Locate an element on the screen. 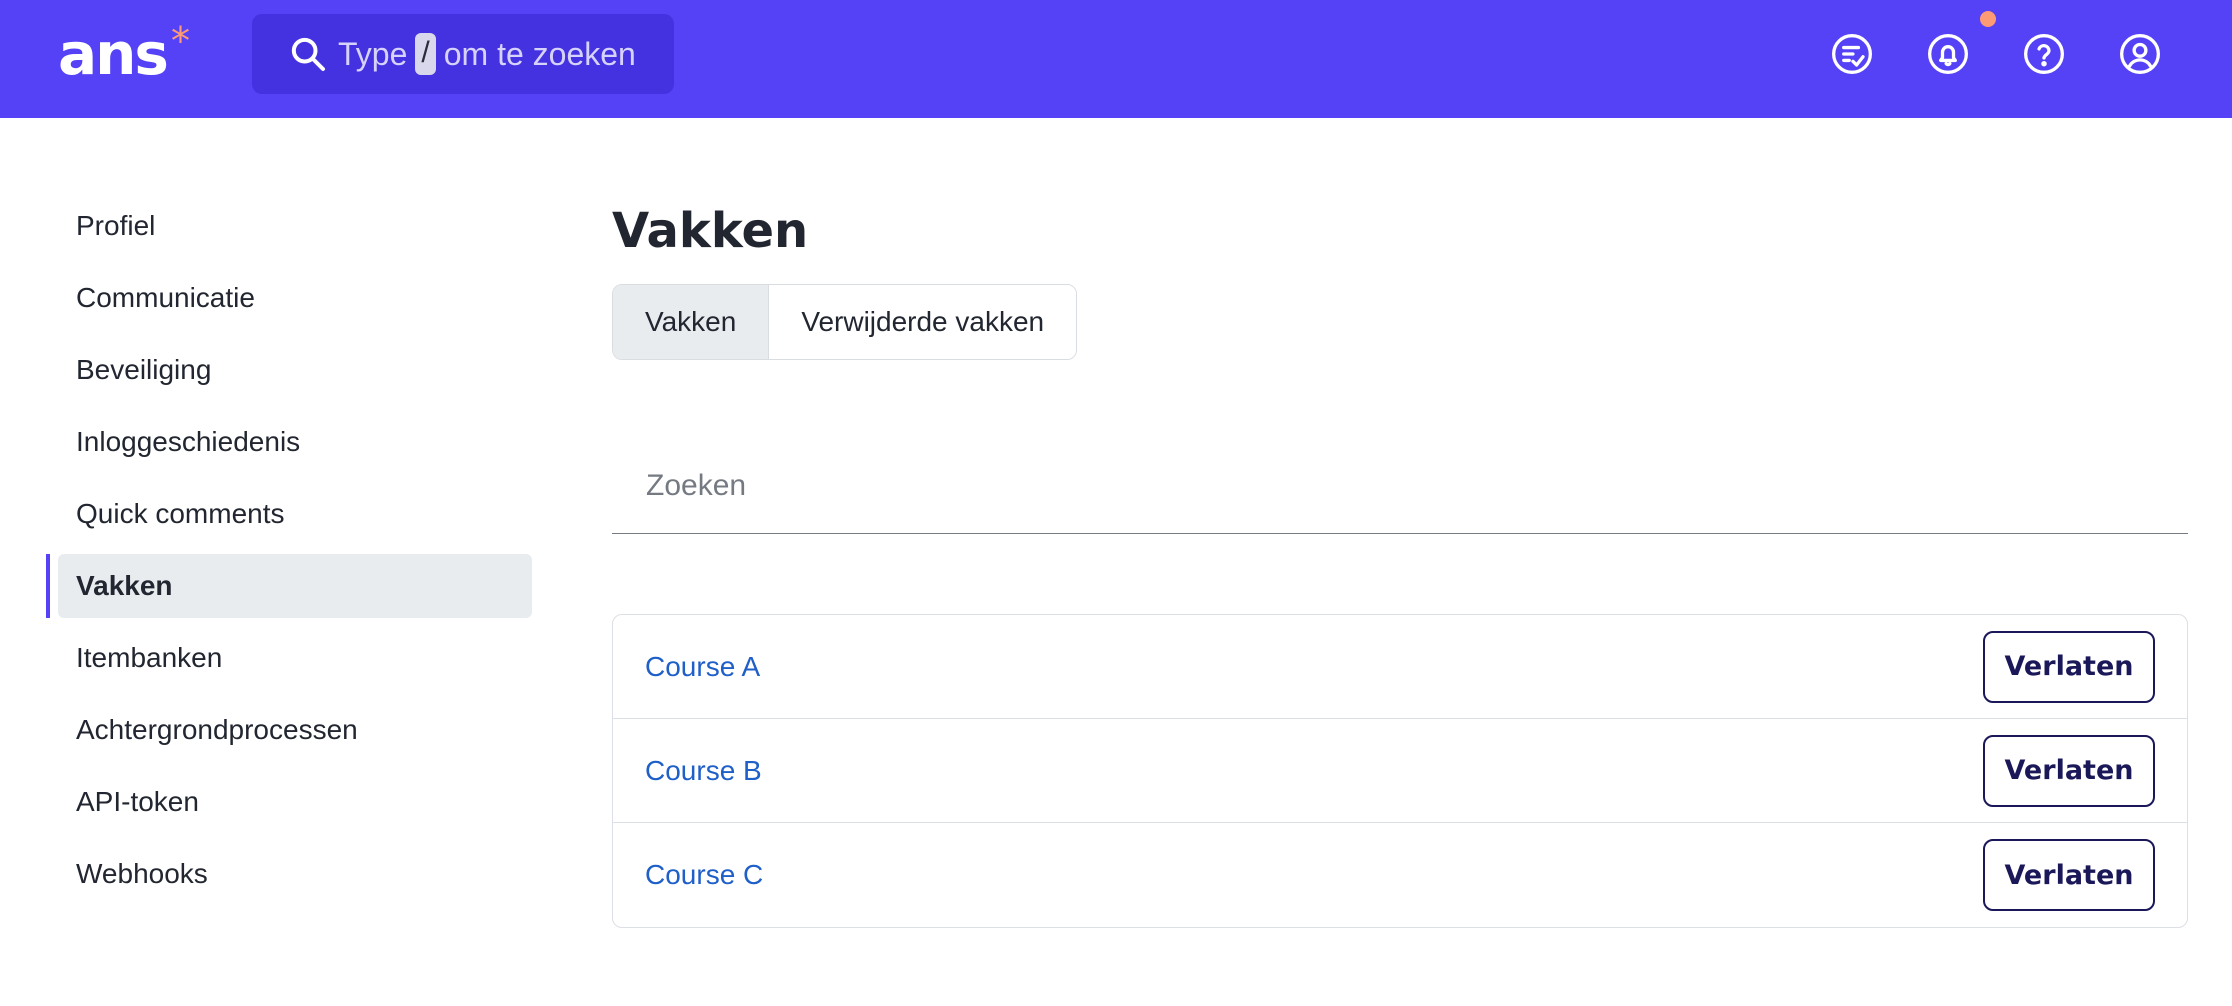  search-hint-prefix: Type is located at coordinates (373, 53).